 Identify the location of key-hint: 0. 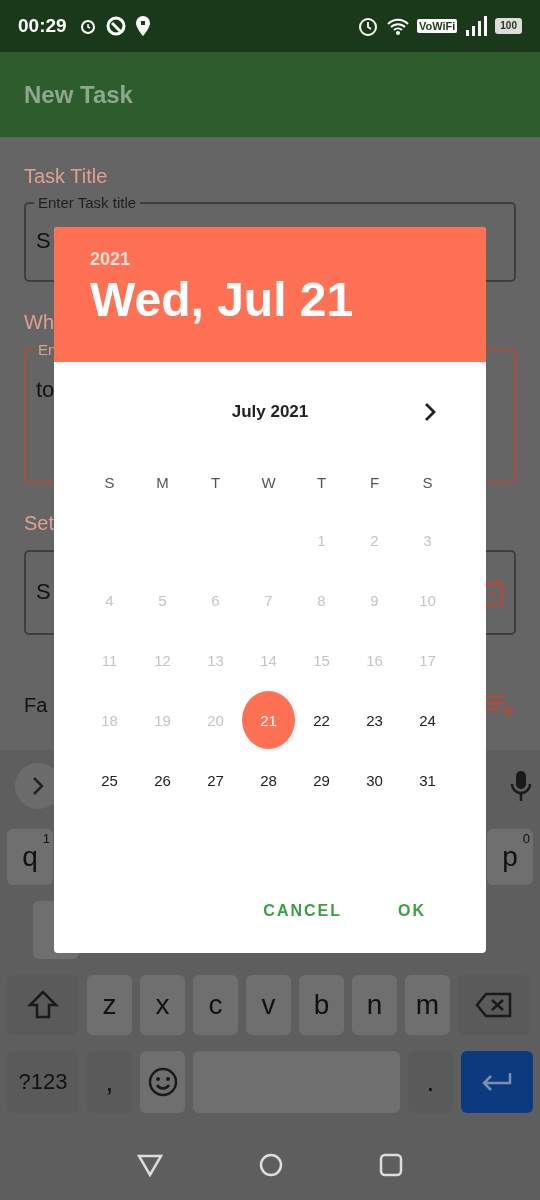
(526, 838).